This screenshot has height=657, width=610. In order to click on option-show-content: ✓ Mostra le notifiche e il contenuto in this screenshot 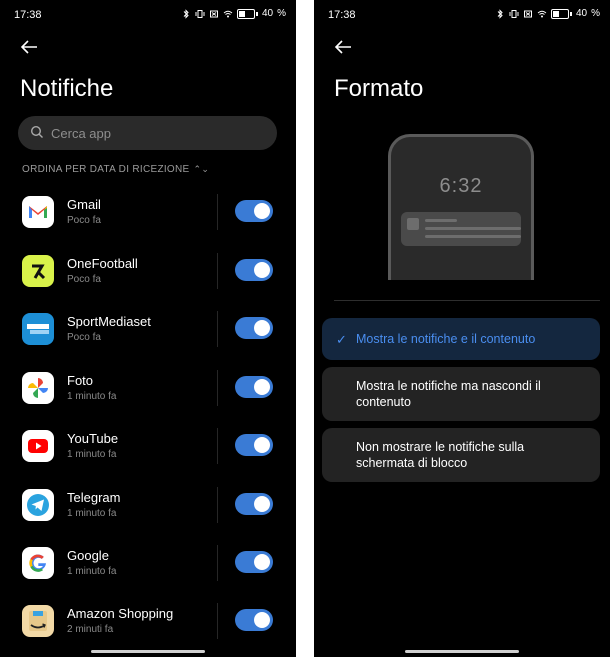, I will do `click(461, 339)`.